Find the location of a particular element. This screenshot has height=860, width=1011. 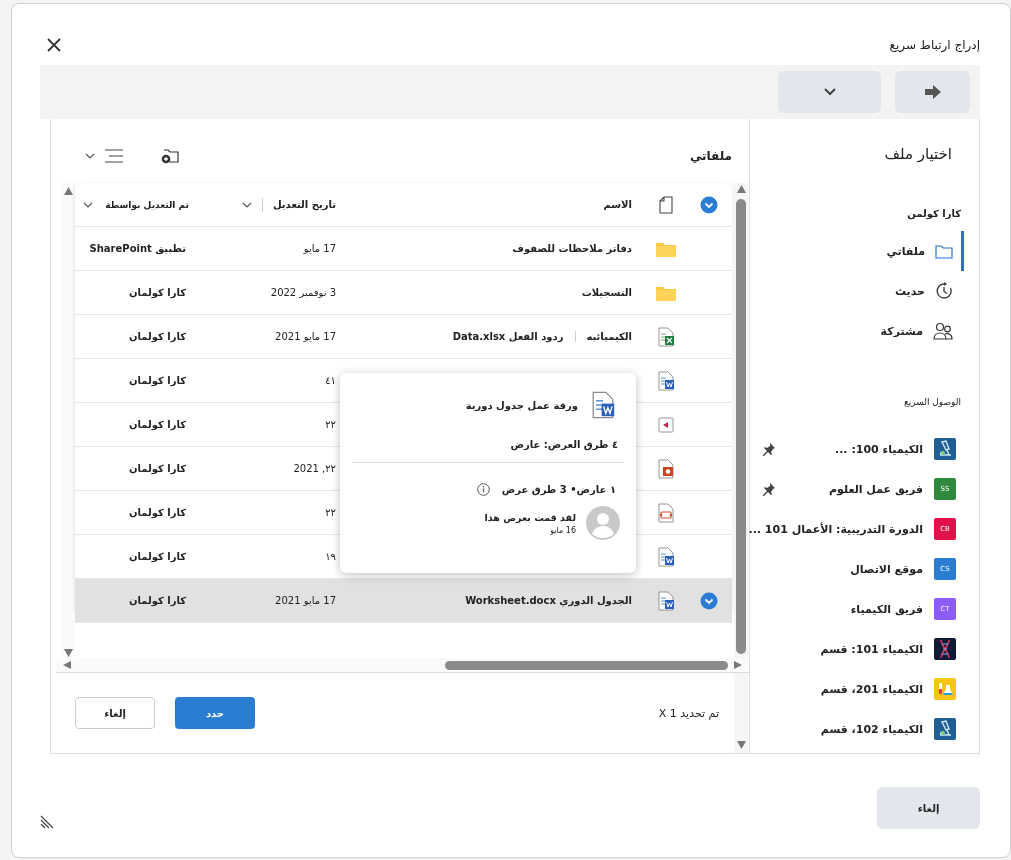

vertical-scrollbar is located at coordinates (741, 468).